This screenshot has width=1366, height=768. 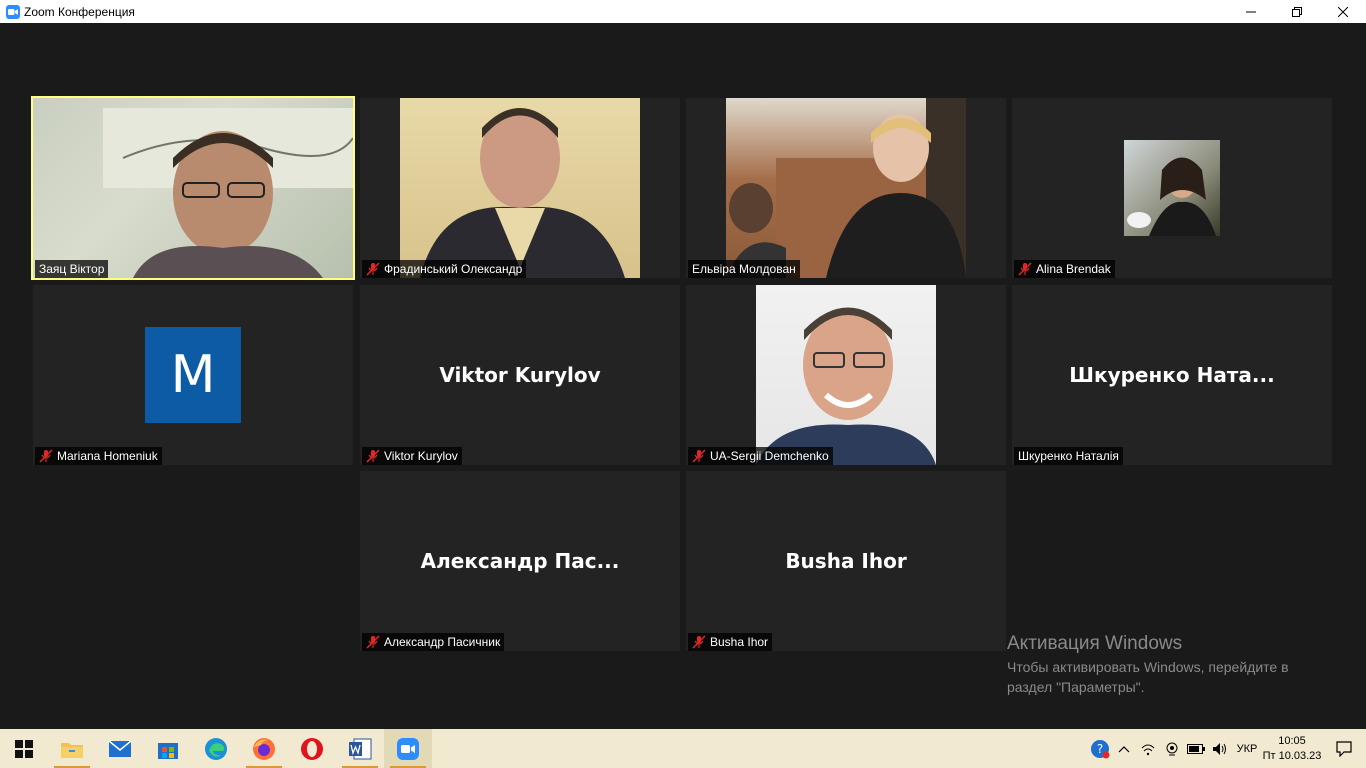 I want to click on participant-tile-1: Заяц Віктор, so click(x=193, y=188).